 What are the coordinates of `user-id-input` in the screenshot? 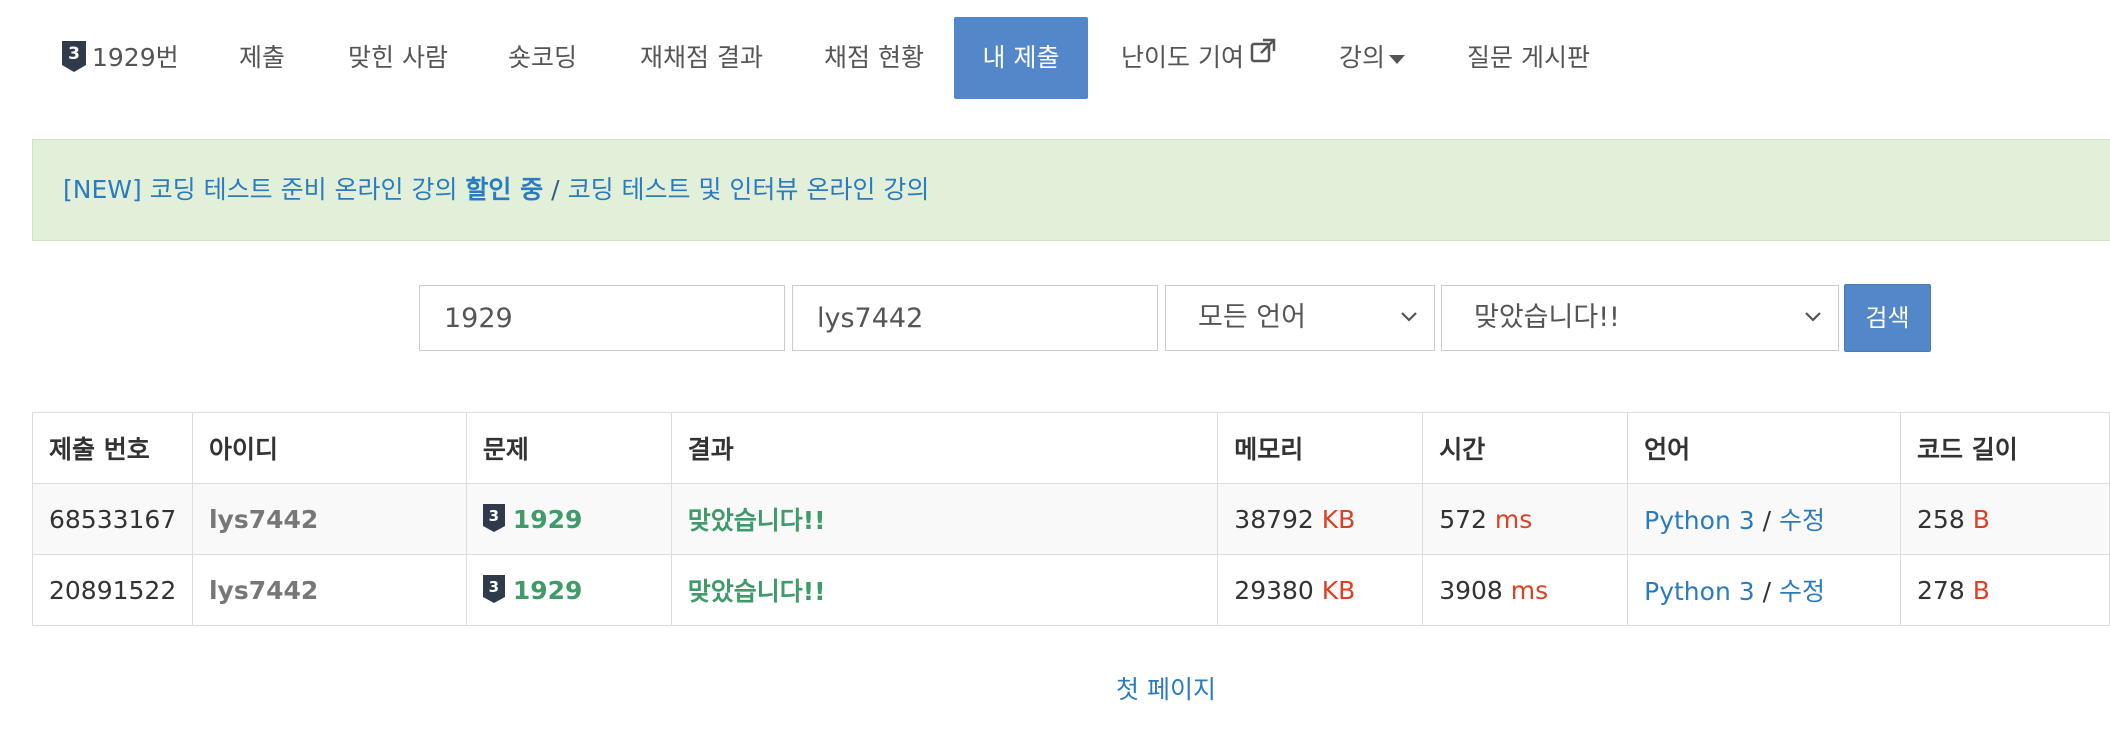 It's located at (975, 318).